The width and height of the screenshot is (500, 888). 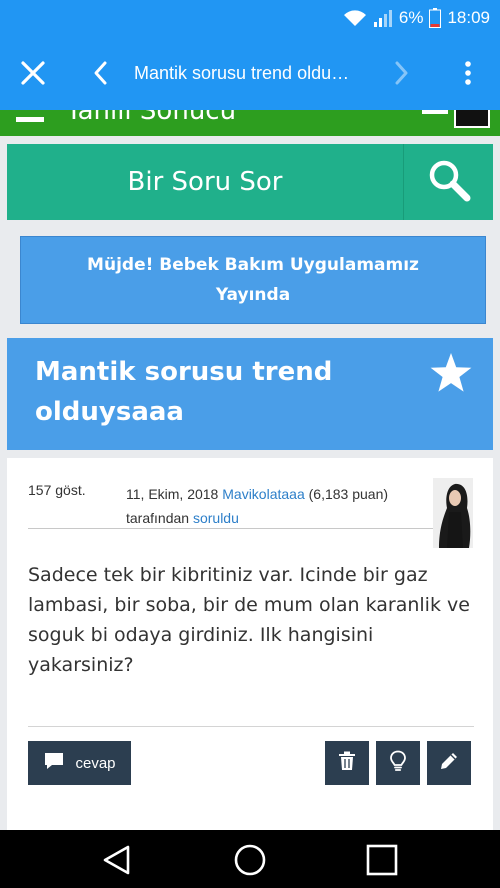 I want to click on asked-link: soruldu, so click(x=216, y=518).